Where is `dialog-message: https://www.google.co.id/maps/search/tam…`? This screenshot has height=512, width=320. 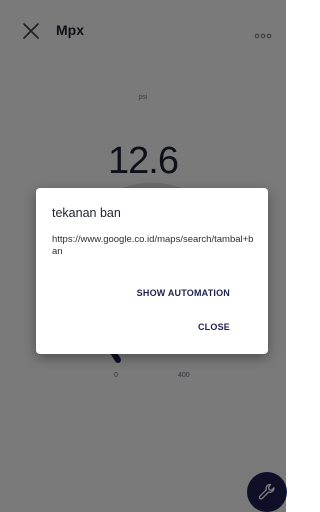
dialog-message: https://www.google.co.id/maps/search/tam… is located at coordinates (153, 245).